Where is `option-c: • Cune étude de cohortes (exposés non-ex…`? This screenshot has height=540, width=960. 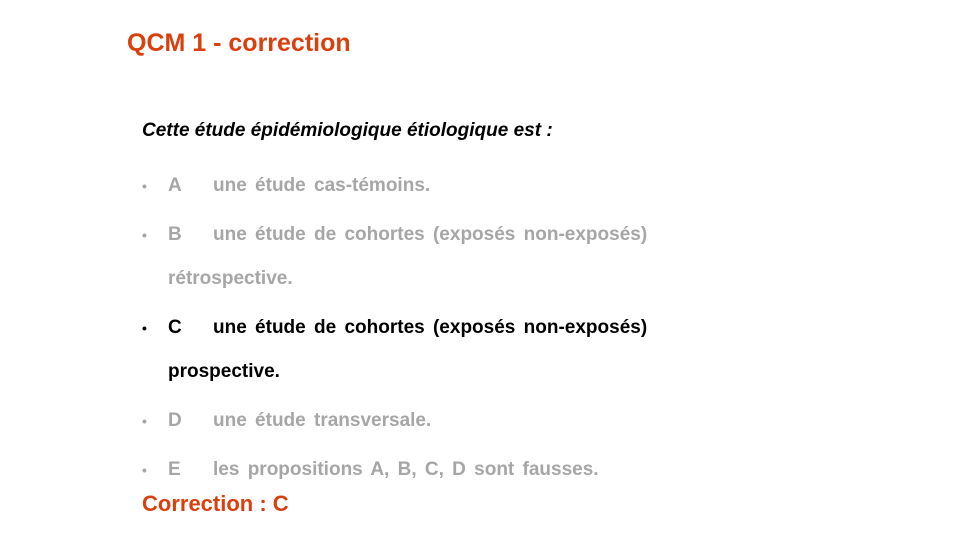
option-c: • Cune étude de cohortes (exposés non-ex… is located at coordinates (422, 350).